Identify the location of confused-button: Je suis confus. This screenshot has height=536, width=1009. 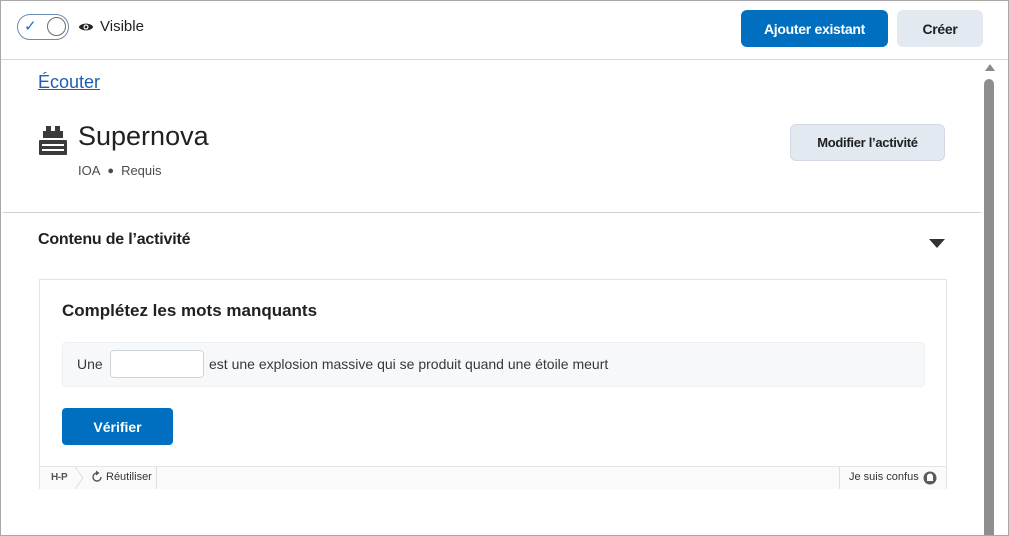
(884, 477).